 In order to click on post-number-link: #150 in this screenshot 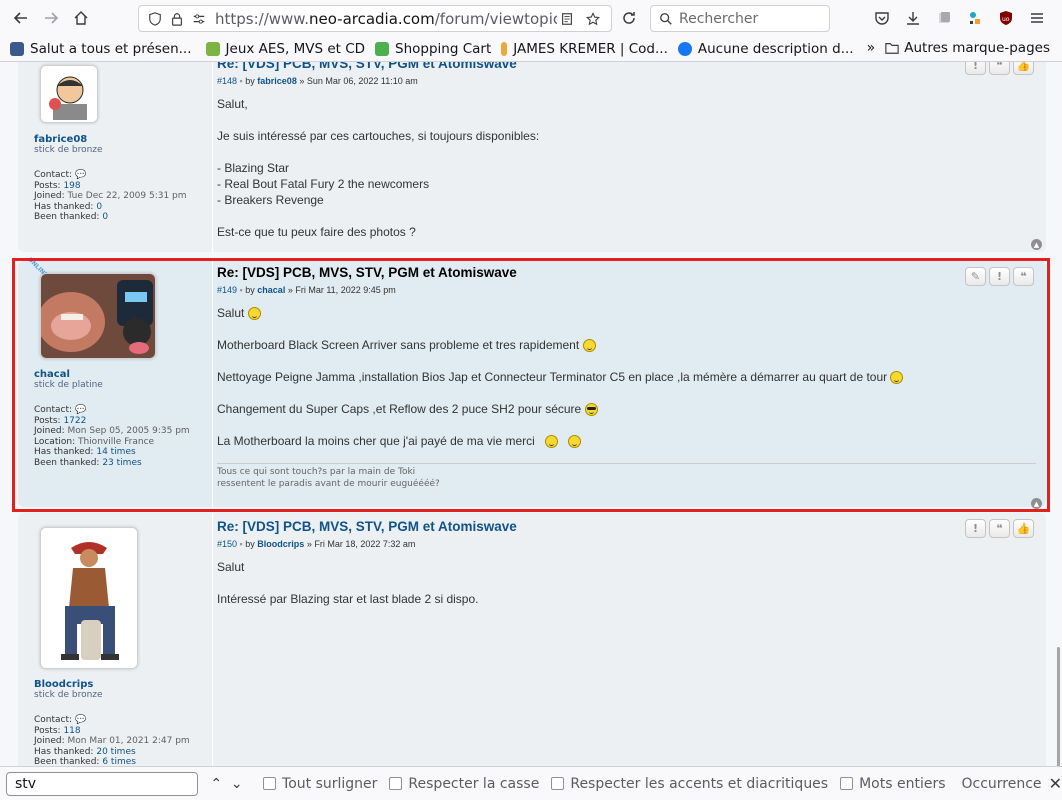, I will do `click(227, 544)`.